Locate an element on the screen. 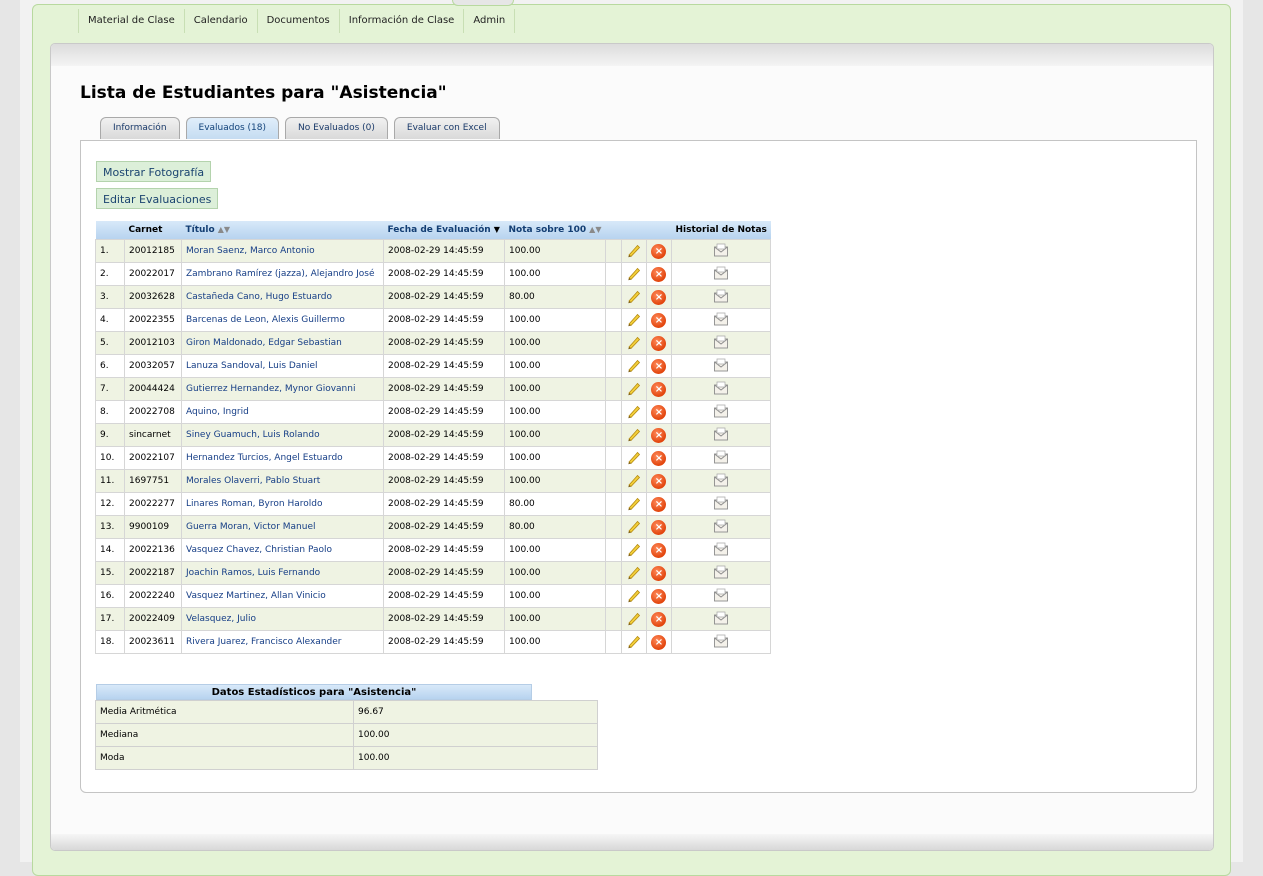  row-student-name-link: Morales Olaverri, Pablo Stuart is located at coordinates (282, 481).